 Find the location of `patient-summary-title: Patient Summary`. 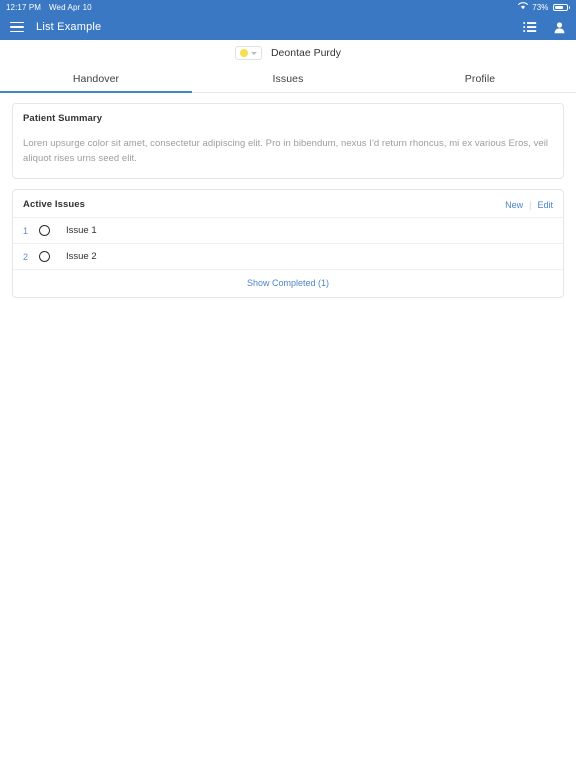

patient-summary-title: Patient Summary is located at coordinates (63, 118).